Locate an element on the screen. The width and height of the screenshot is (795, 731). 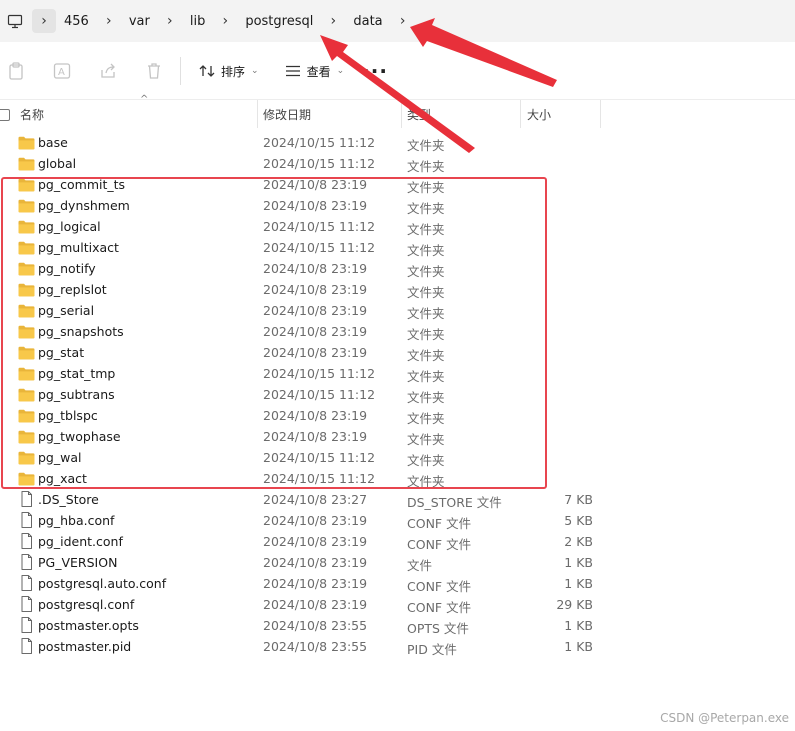
file-name: base is located at coordinates (53, 142).